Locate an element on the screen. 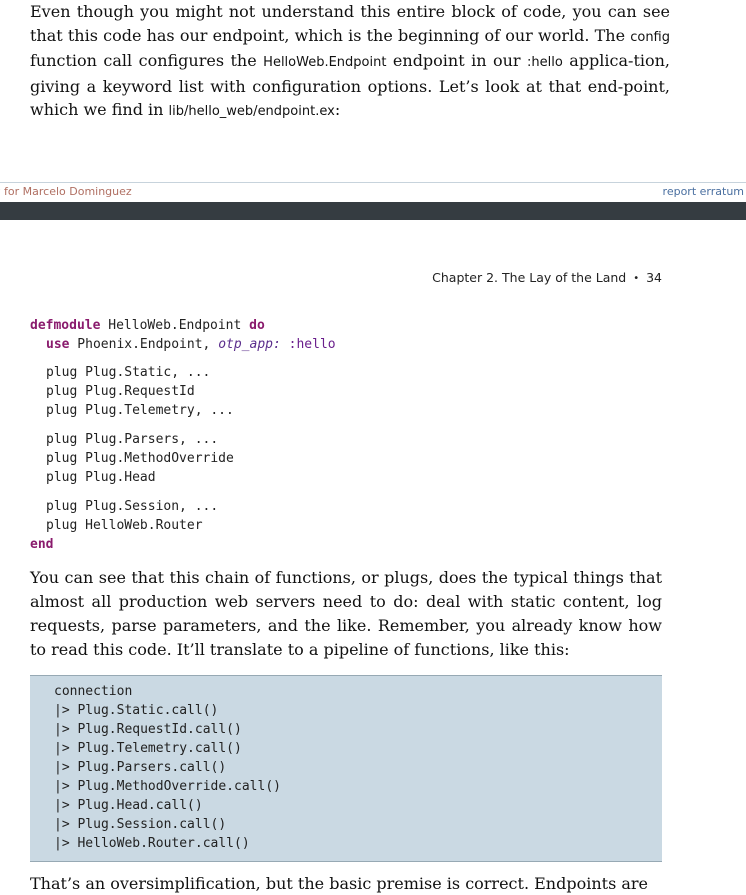 The image size is (746, 895). keyword-end: end is located at coordinates (42, 544).